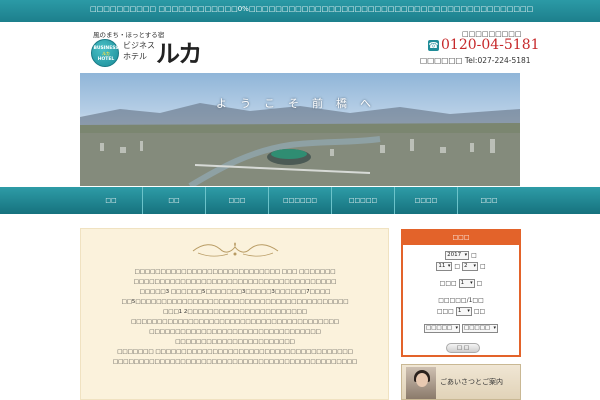 This screenshot has height=400, width=600. I want to click on ornament-divider-icon, so click(235, 249).